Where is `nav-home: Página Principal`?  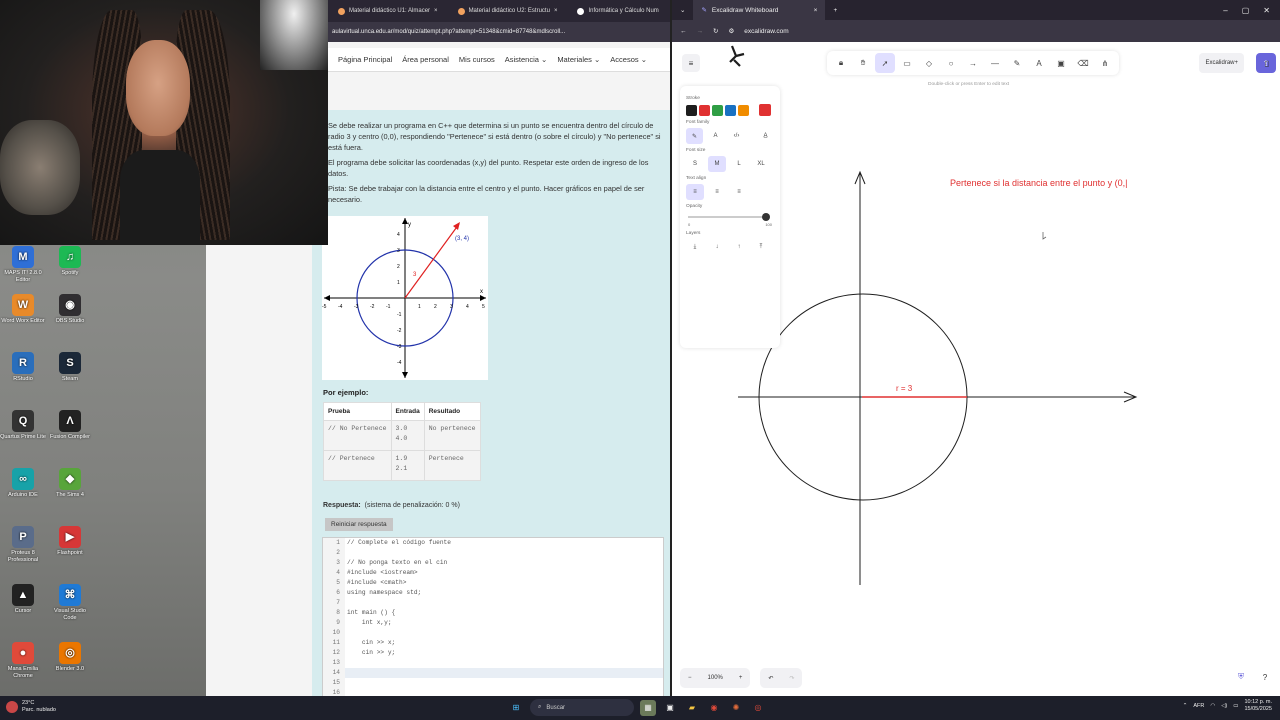
nav-home: Página Principal is located at coordinates (365, 59).